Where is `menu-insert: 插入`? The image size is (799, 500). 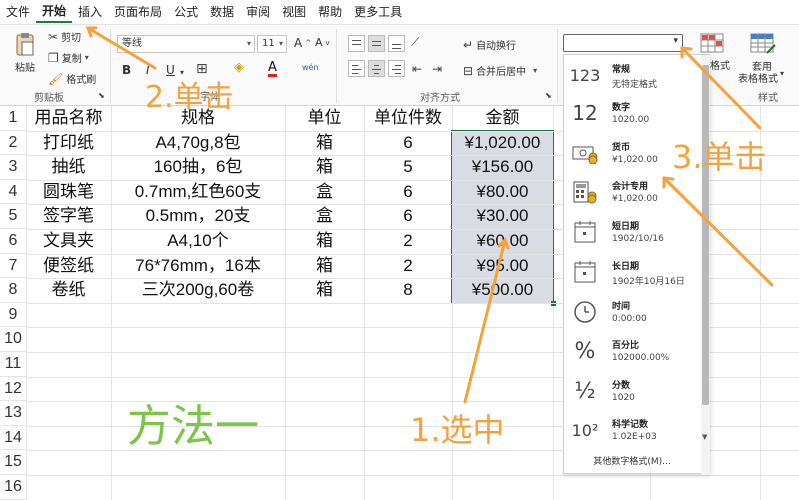 menu-insert: 插入 is located at coordinates (90, 12).